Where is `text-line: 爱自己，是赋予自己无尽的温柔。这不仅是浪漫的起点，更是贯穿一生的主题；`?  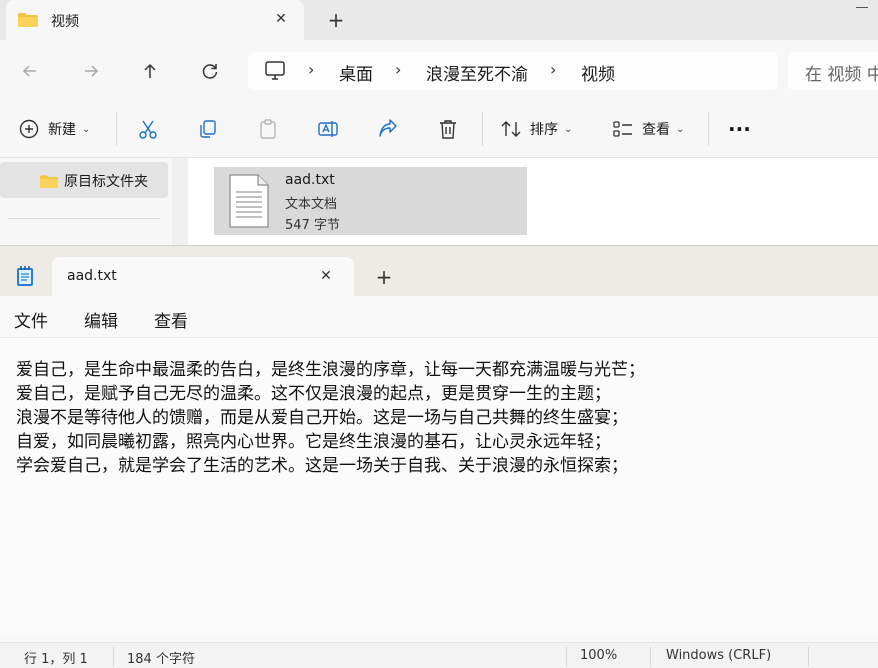 text-line: 爱自己，是赋予自己无尽的温柔。这不仅是浪漫的起点，更是贯穿一生的主题； is located at coordinates (313, 394).